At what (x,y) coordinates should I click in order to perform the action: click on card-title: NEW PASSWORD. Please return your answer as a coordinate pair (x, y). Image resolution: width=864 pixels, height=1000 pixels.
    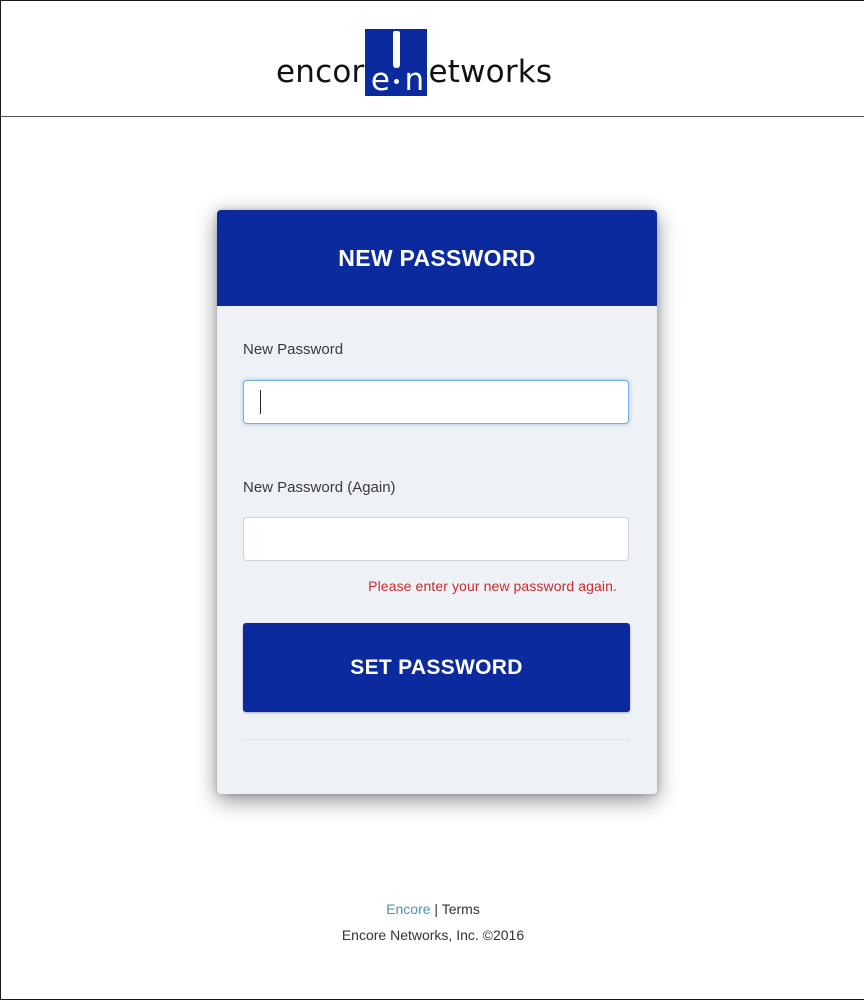
    Looking at the image, I should click on (437, 258).